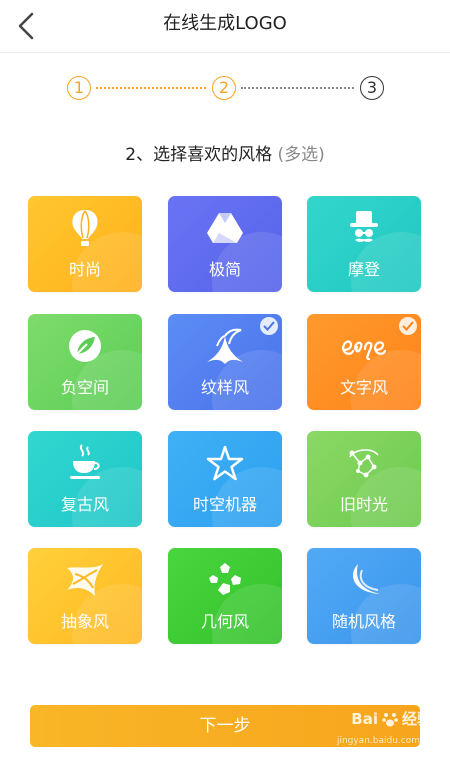  I want to click on style-tile-time-machine: 时空机器, so click(225, 479).